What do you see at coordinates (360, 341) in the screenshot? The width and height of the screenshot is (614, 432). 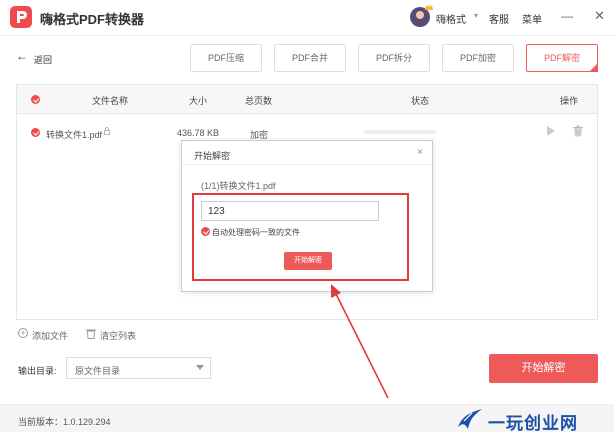 I see `annotation-arrow-icon` at bounding box center [360, 341].